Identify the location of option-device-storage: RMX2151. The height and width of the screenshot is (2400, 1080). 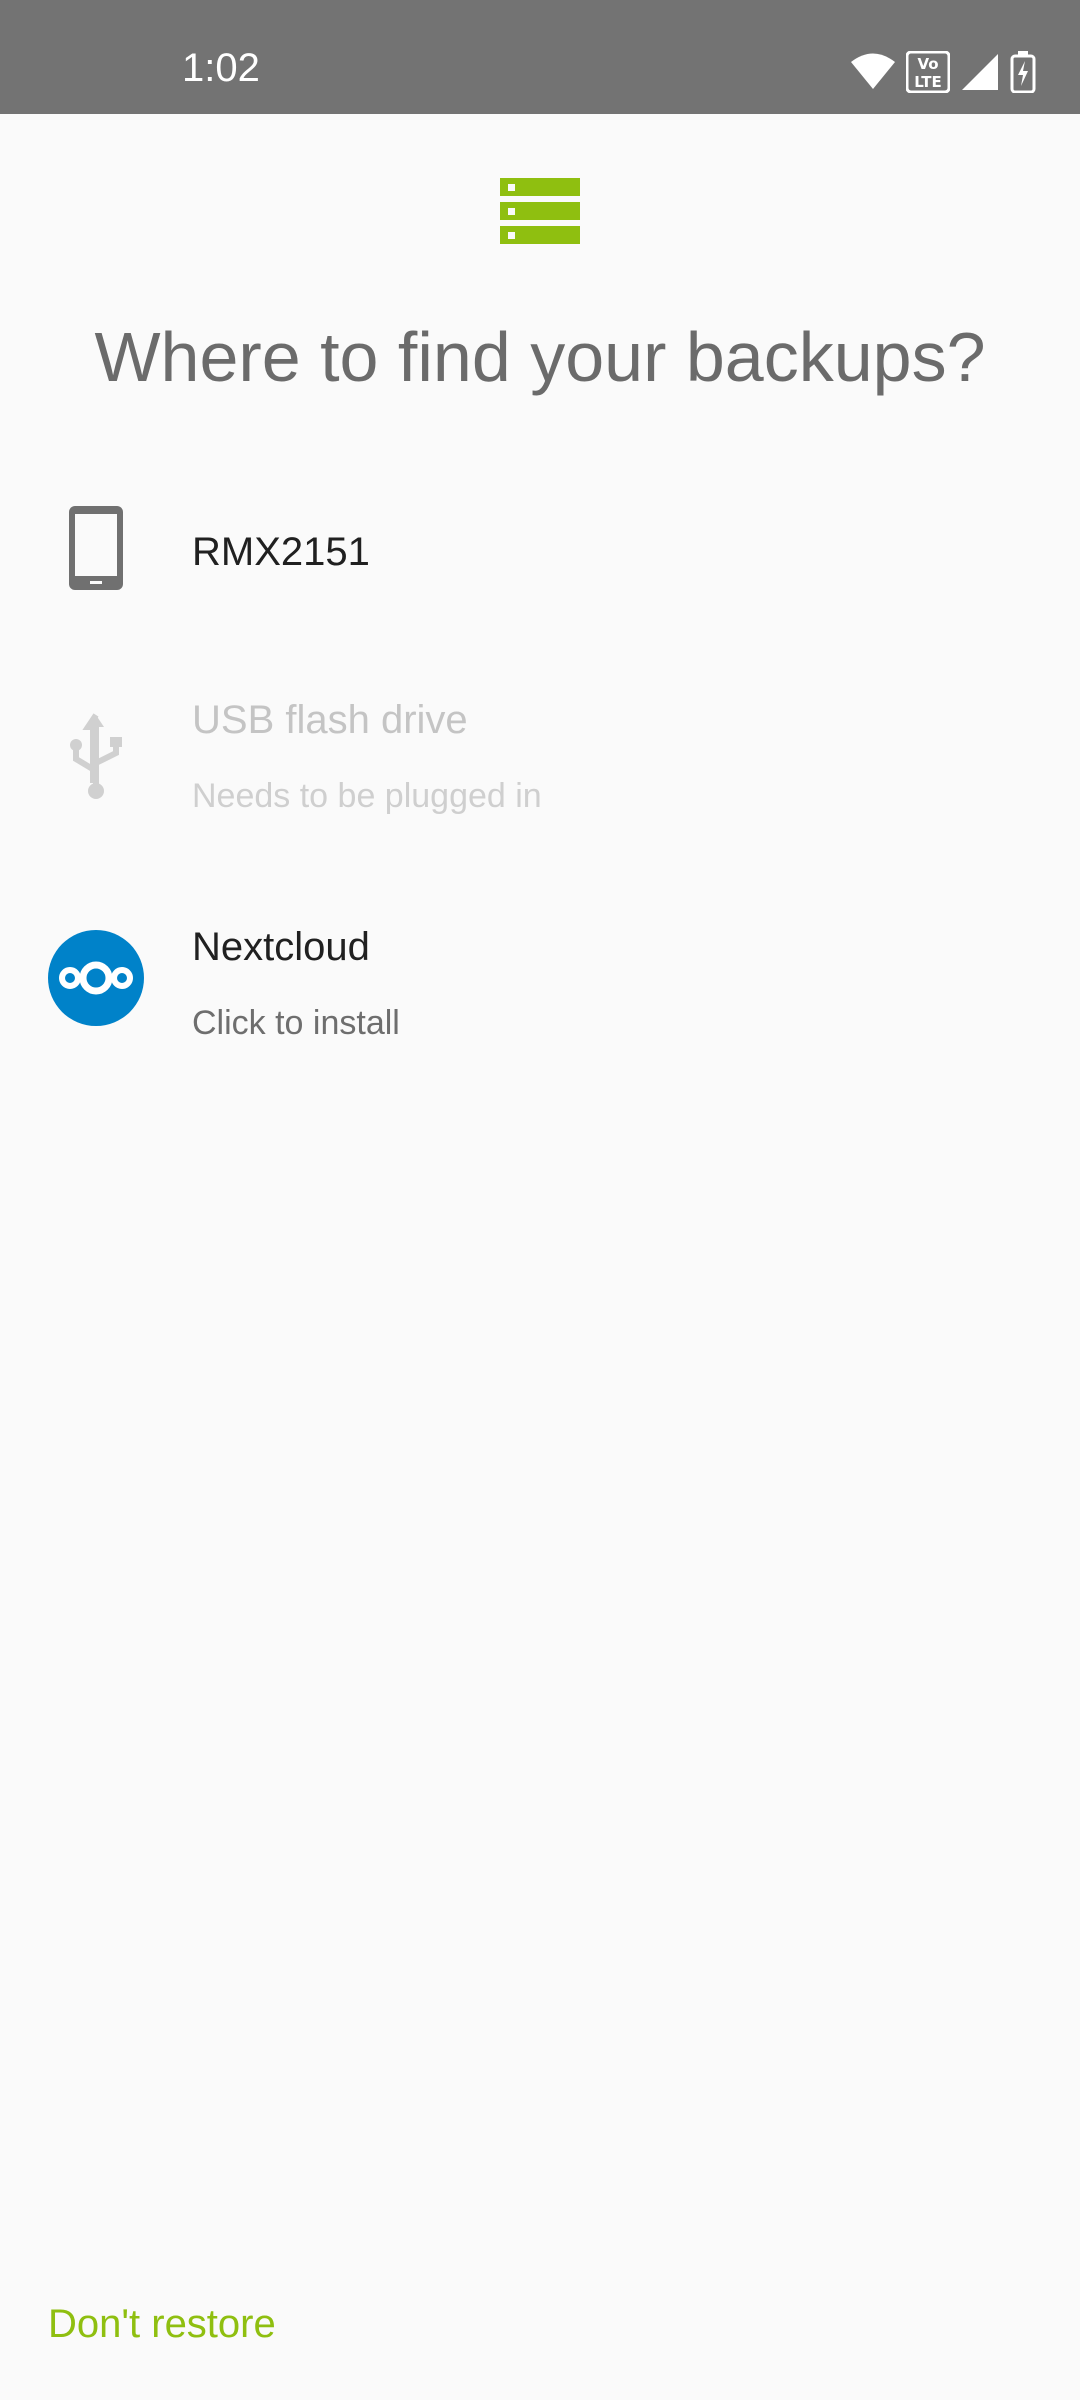
(540, 550).